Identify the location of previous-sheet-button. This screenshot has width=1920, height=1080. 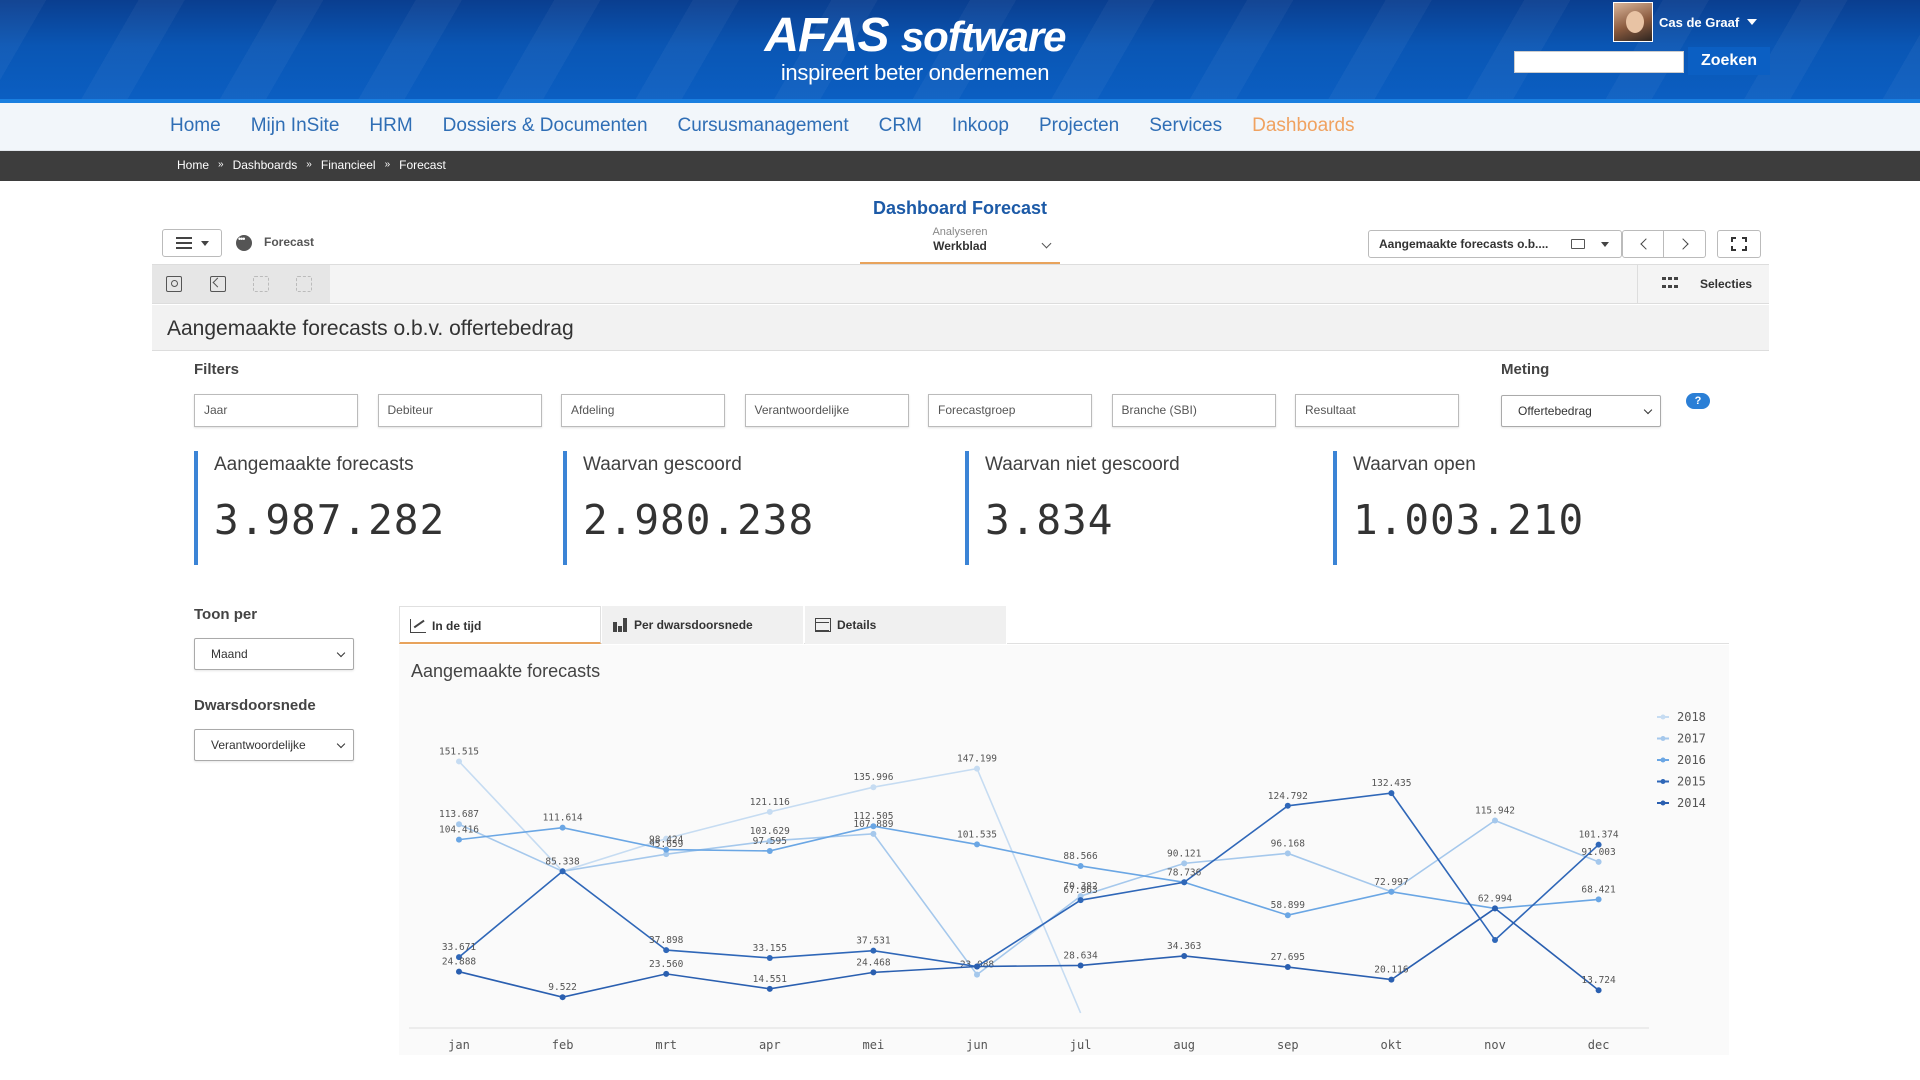
(1643, 244).